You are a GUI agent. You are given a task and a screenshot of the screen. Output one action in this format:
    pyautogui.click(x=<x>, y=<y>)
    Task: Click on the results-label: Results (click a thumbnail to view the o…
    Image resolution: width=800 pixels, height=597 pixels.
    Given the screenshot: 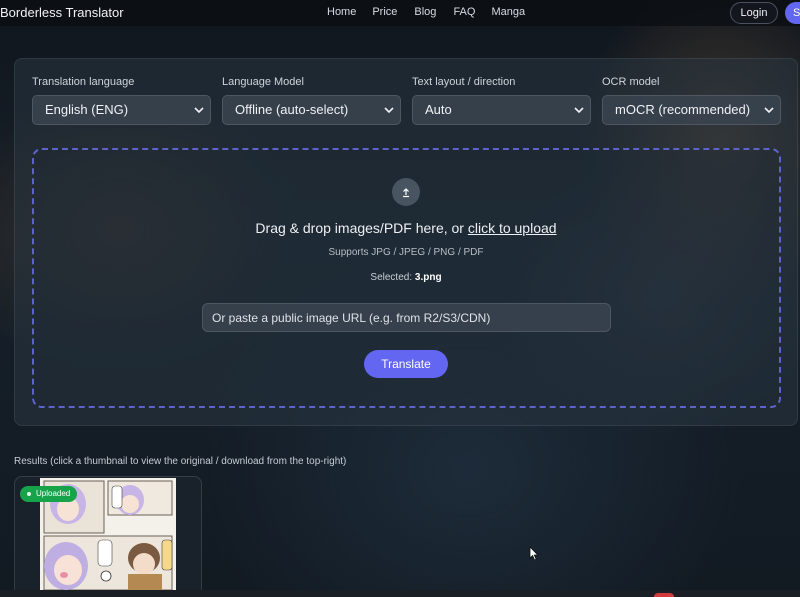 What is the action you would take?
    pyautogui.click(x=180, y=461)
    